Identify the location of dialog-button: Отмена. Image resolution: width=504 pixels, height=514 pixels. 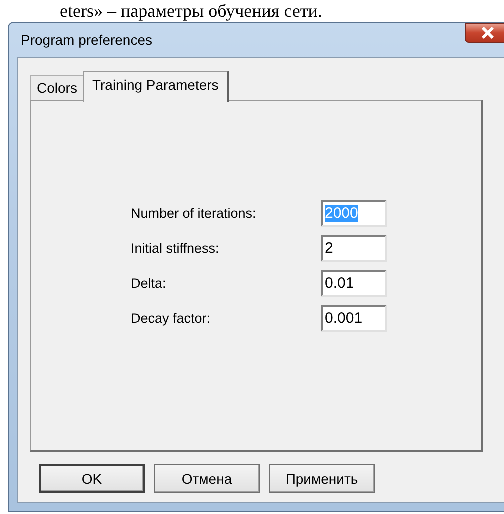
(207, 478).